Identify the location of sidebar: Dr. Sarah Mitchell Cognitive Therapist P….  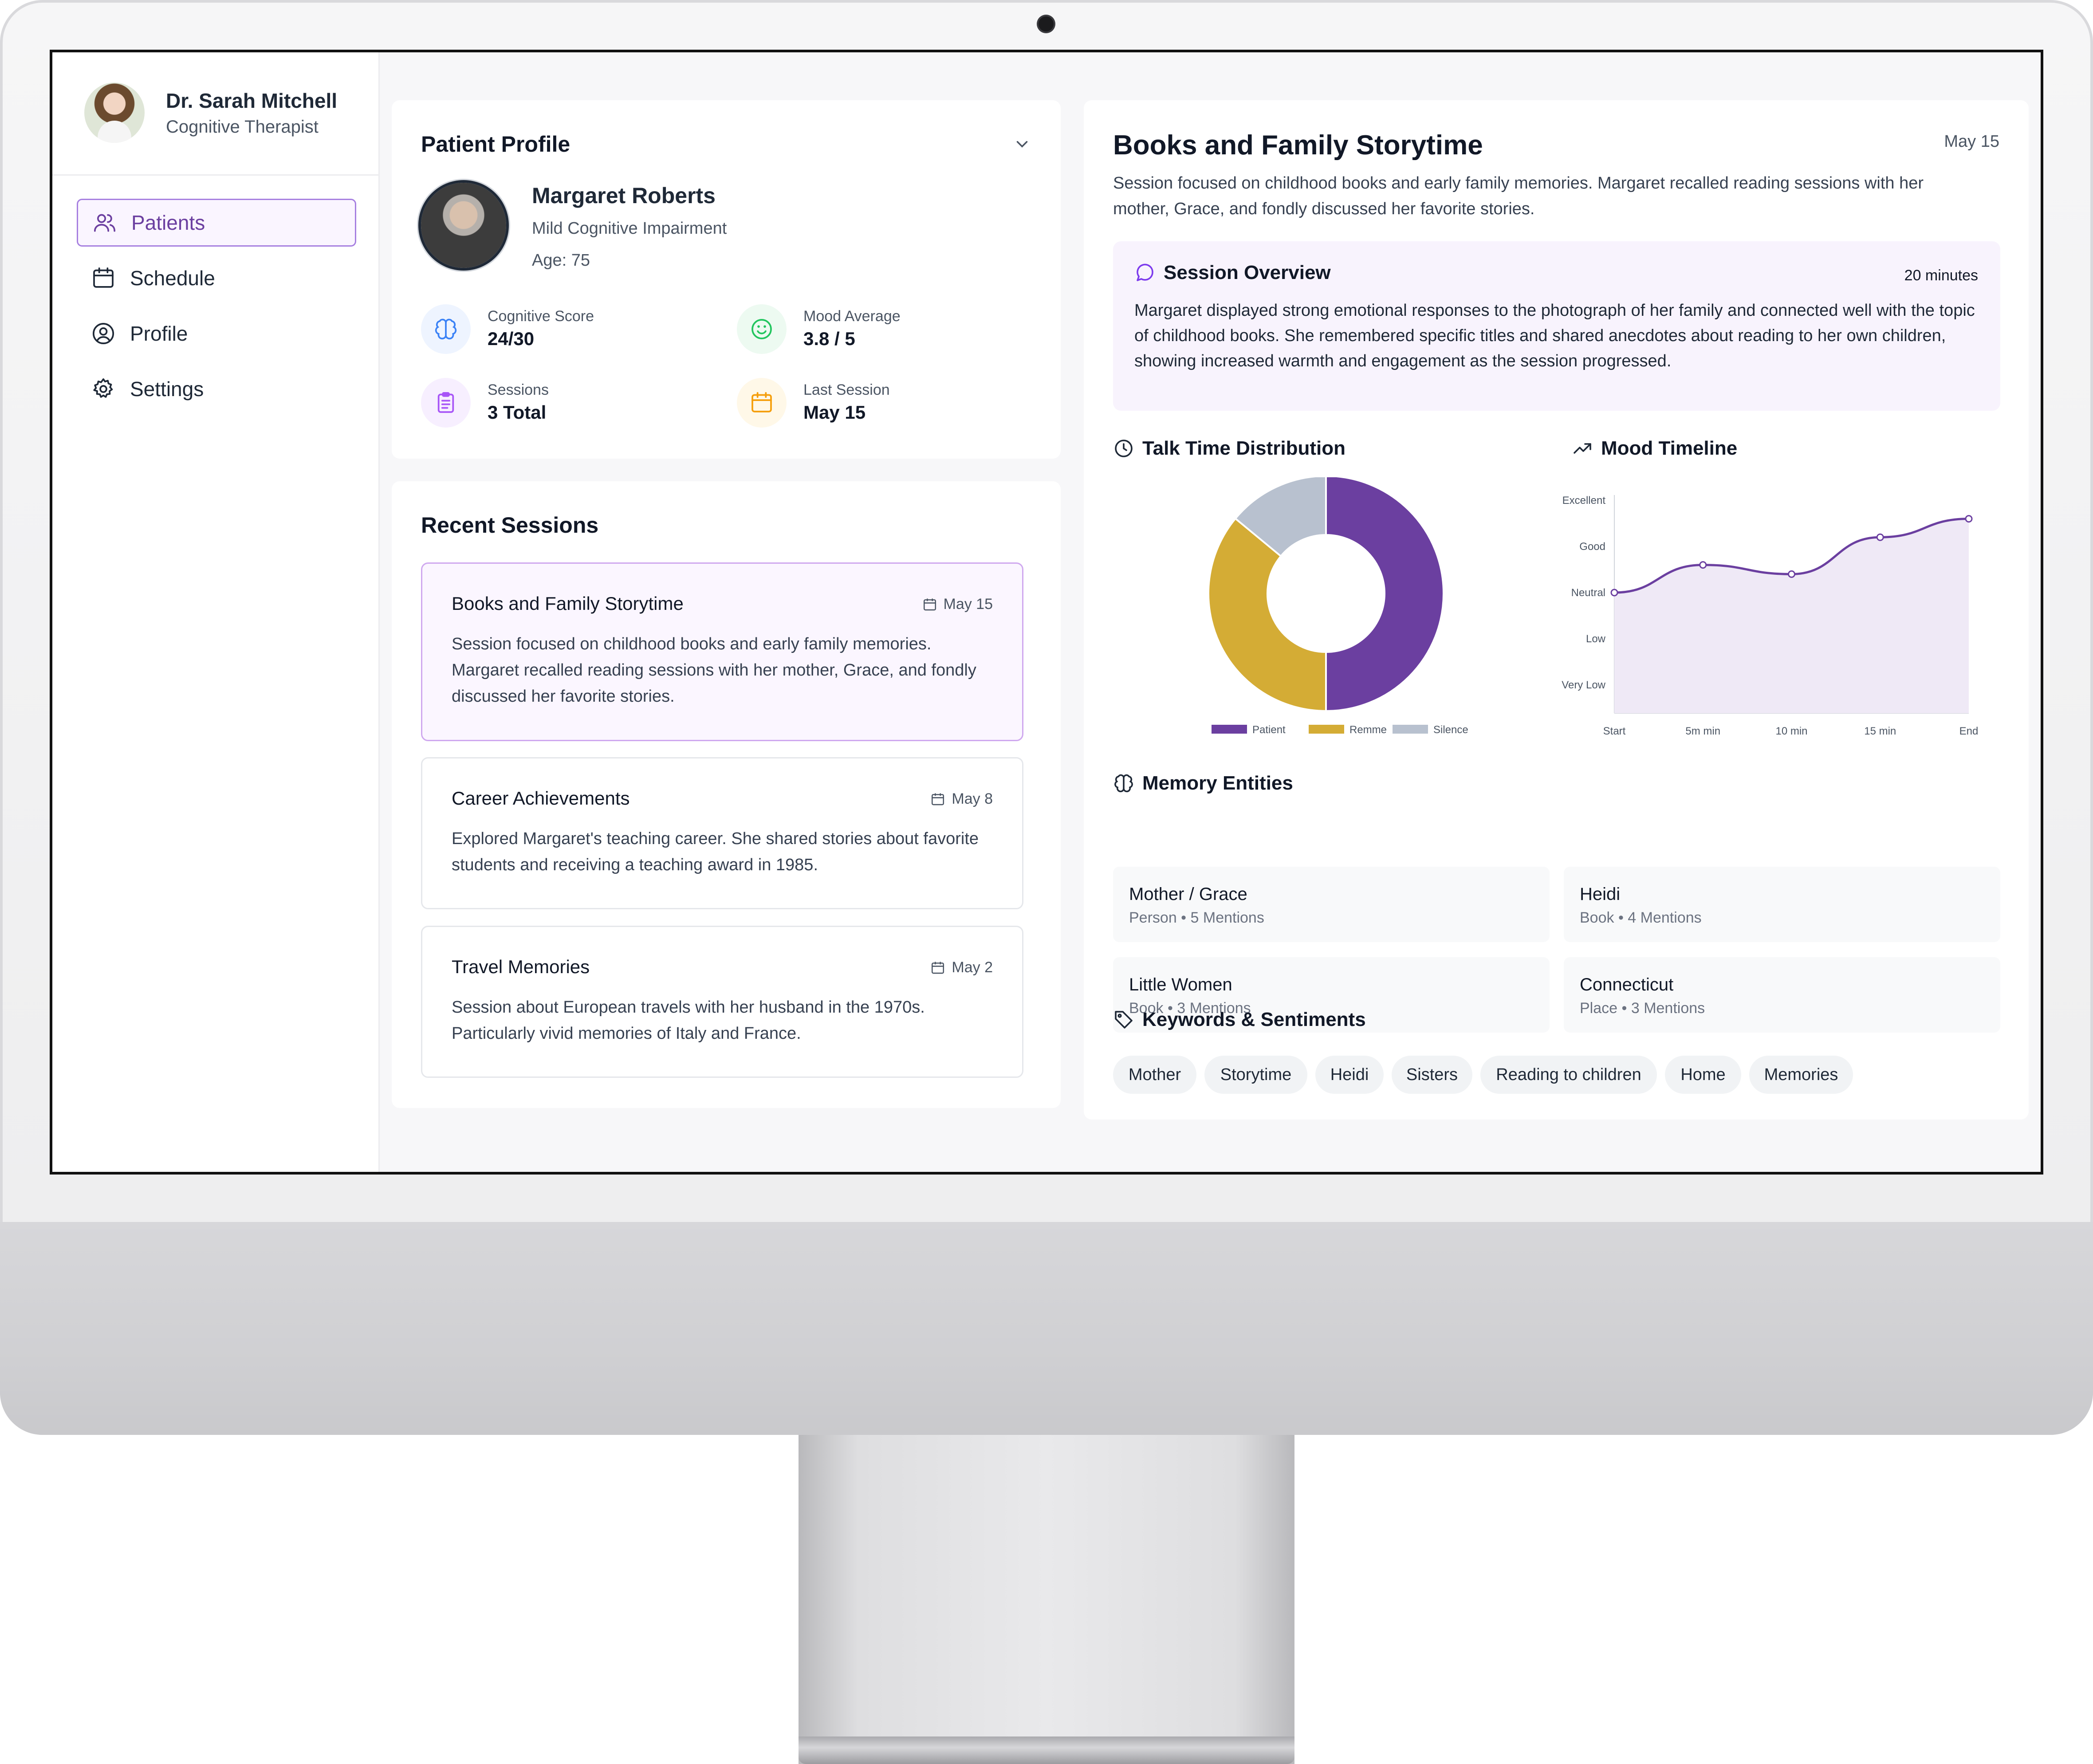
(216, 612).